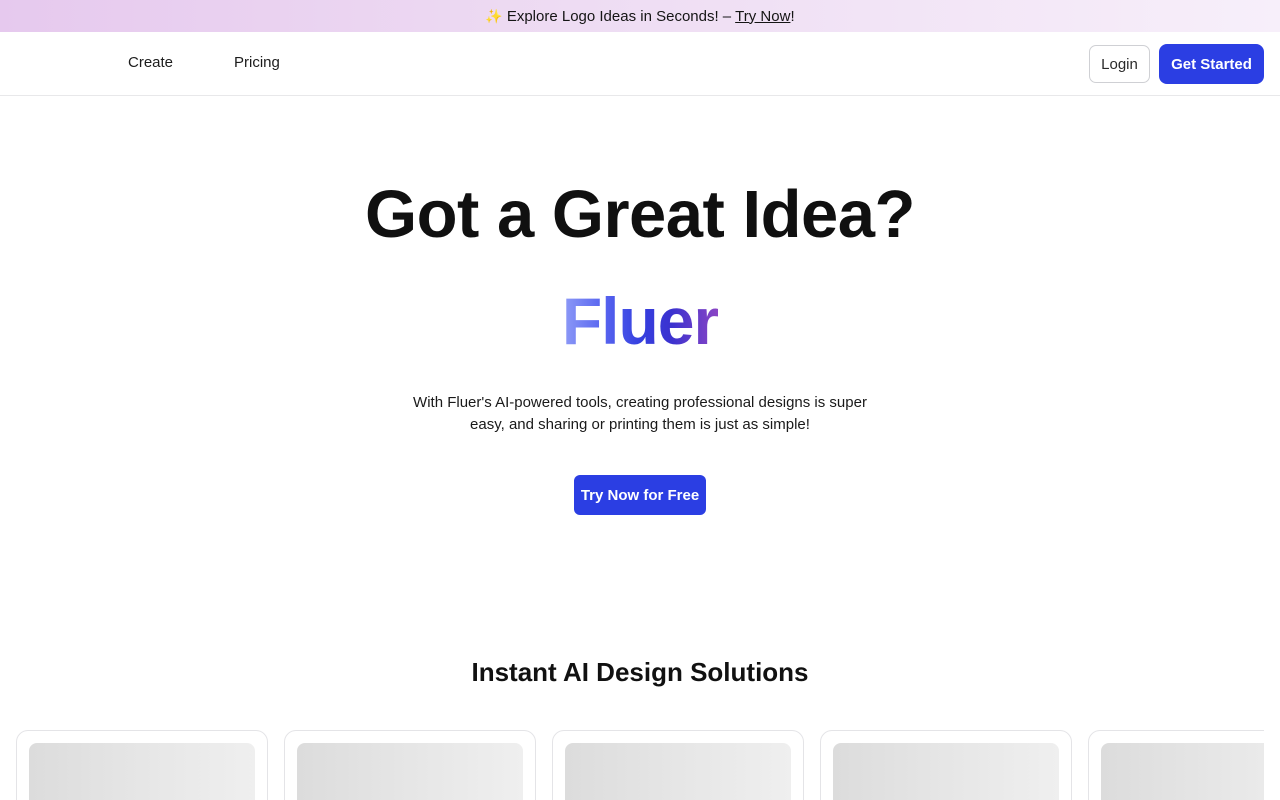 The width and height of the screenshot is (1280, 800). Describe the element at coordinates (150, 62) in the screenshot. I see `nav-link-create: Create` at that location.